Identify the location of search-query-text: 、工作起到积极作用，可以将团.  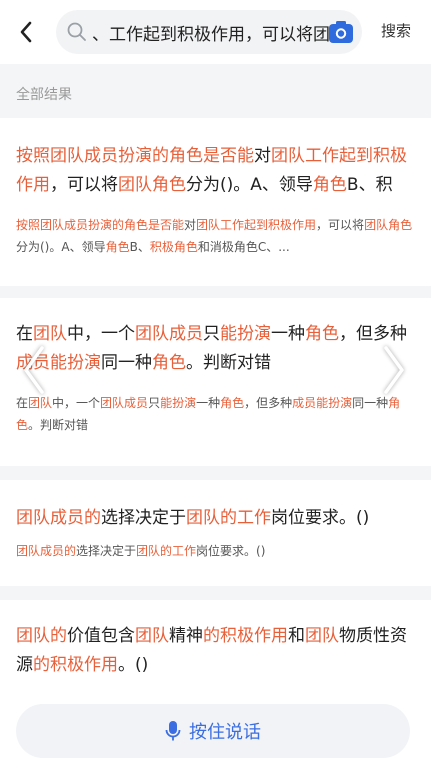
(212, 32).